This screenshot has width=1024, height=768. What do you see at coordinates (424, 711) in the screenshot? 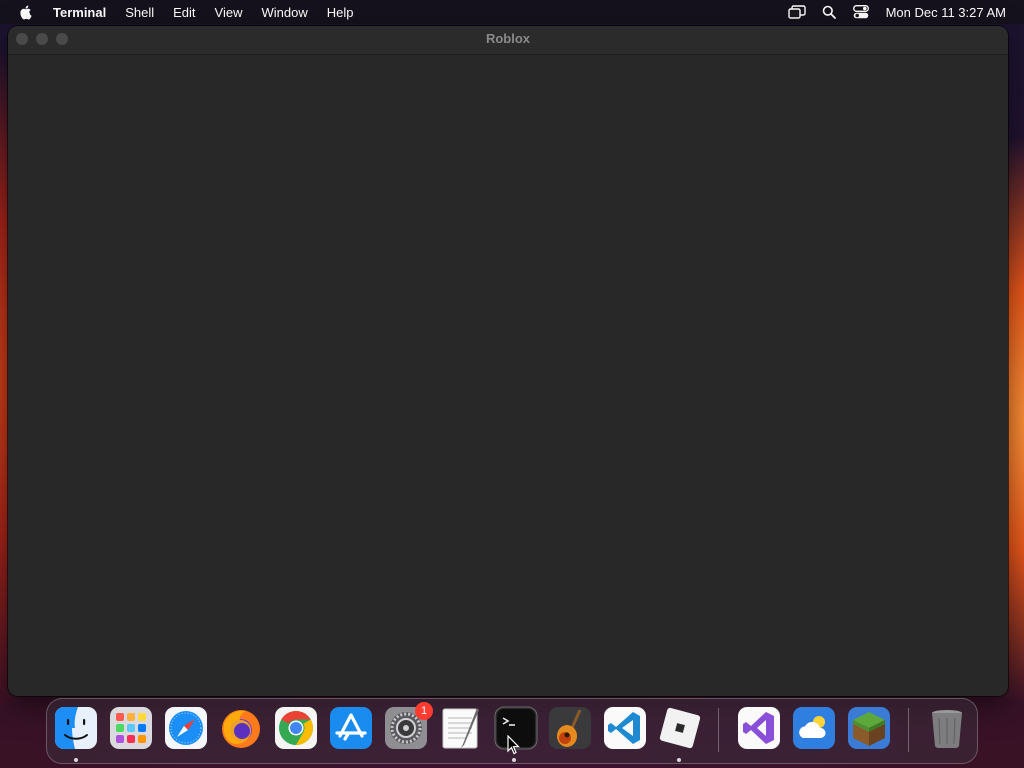
I see `settings-notification-badge: 1` at bounding box center [424, 711].